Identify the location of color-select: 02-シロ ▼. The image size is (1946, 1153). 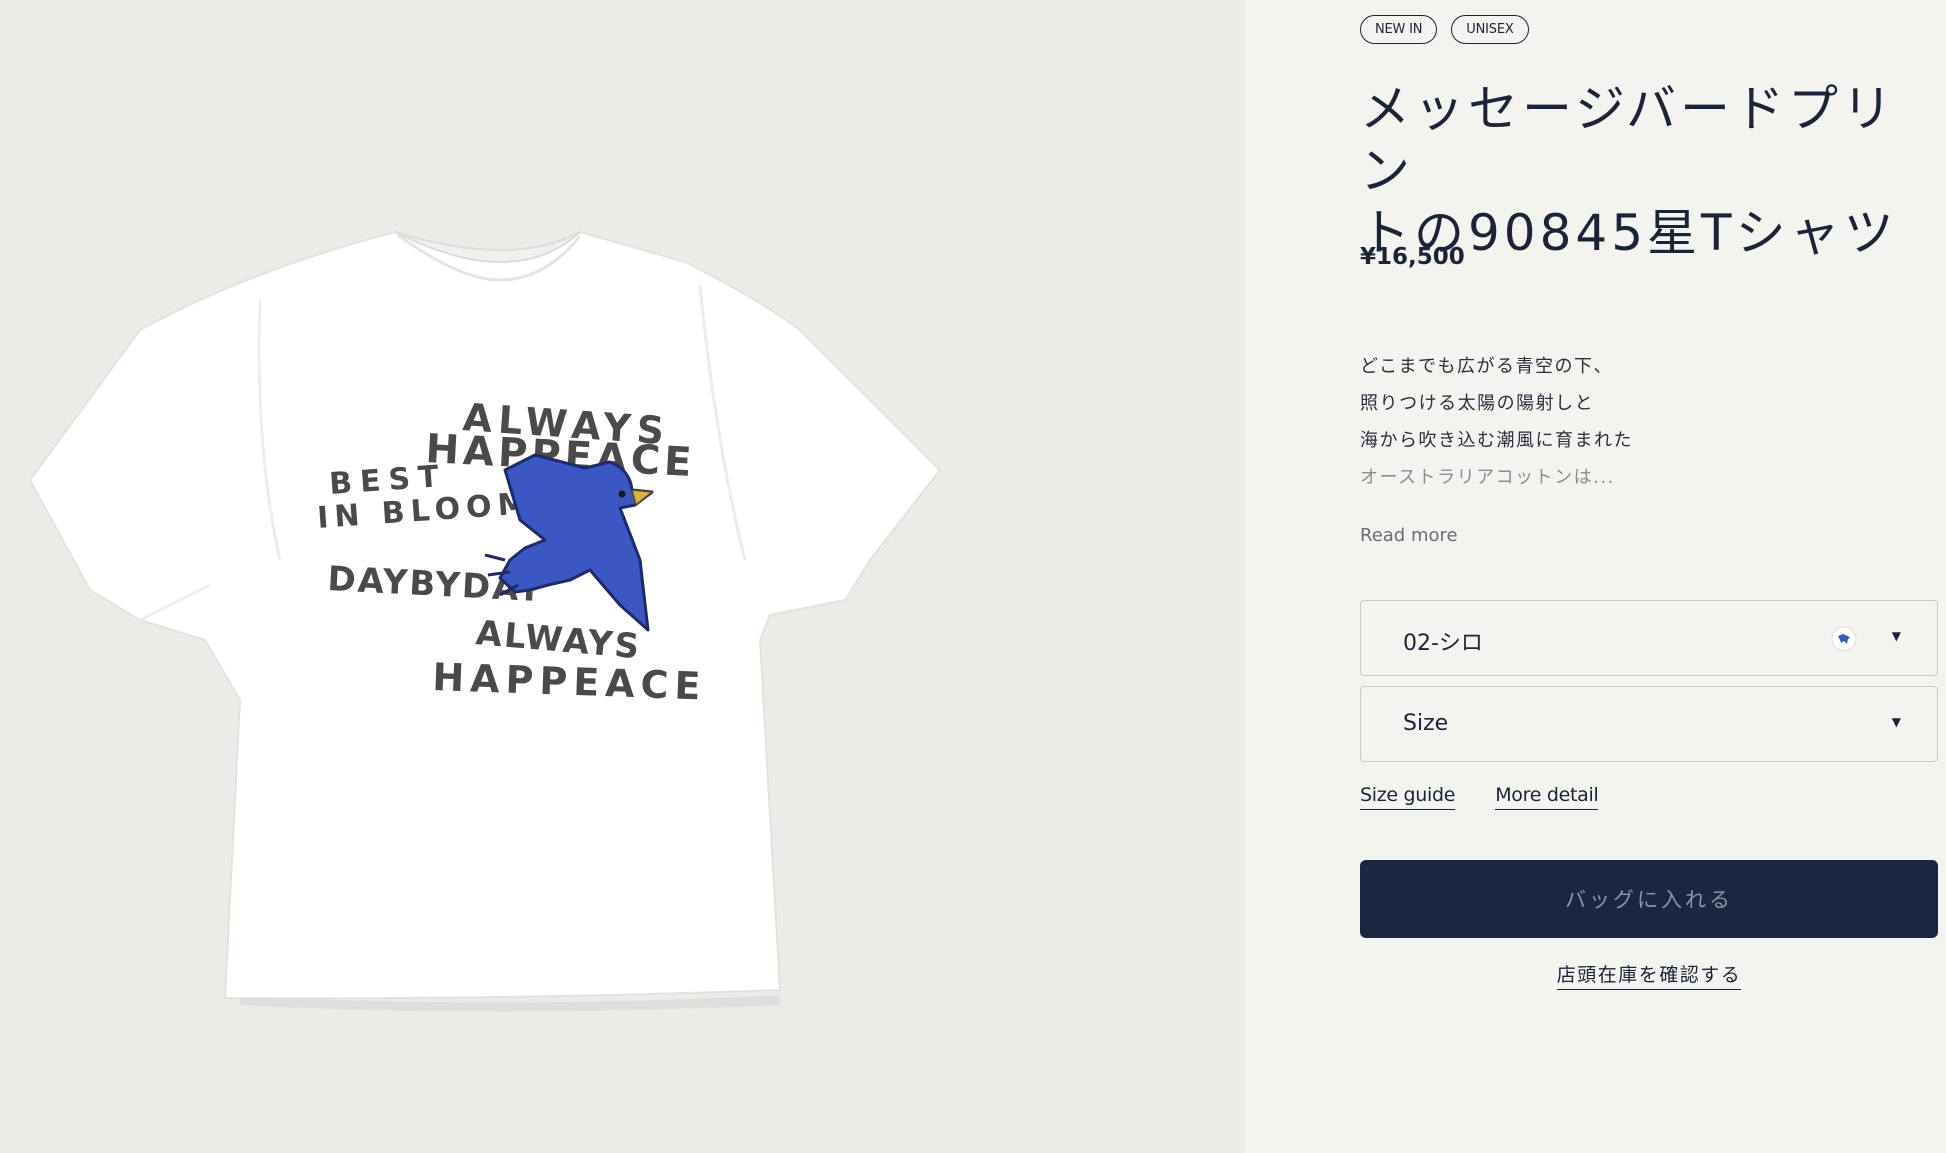
(1649, 638).